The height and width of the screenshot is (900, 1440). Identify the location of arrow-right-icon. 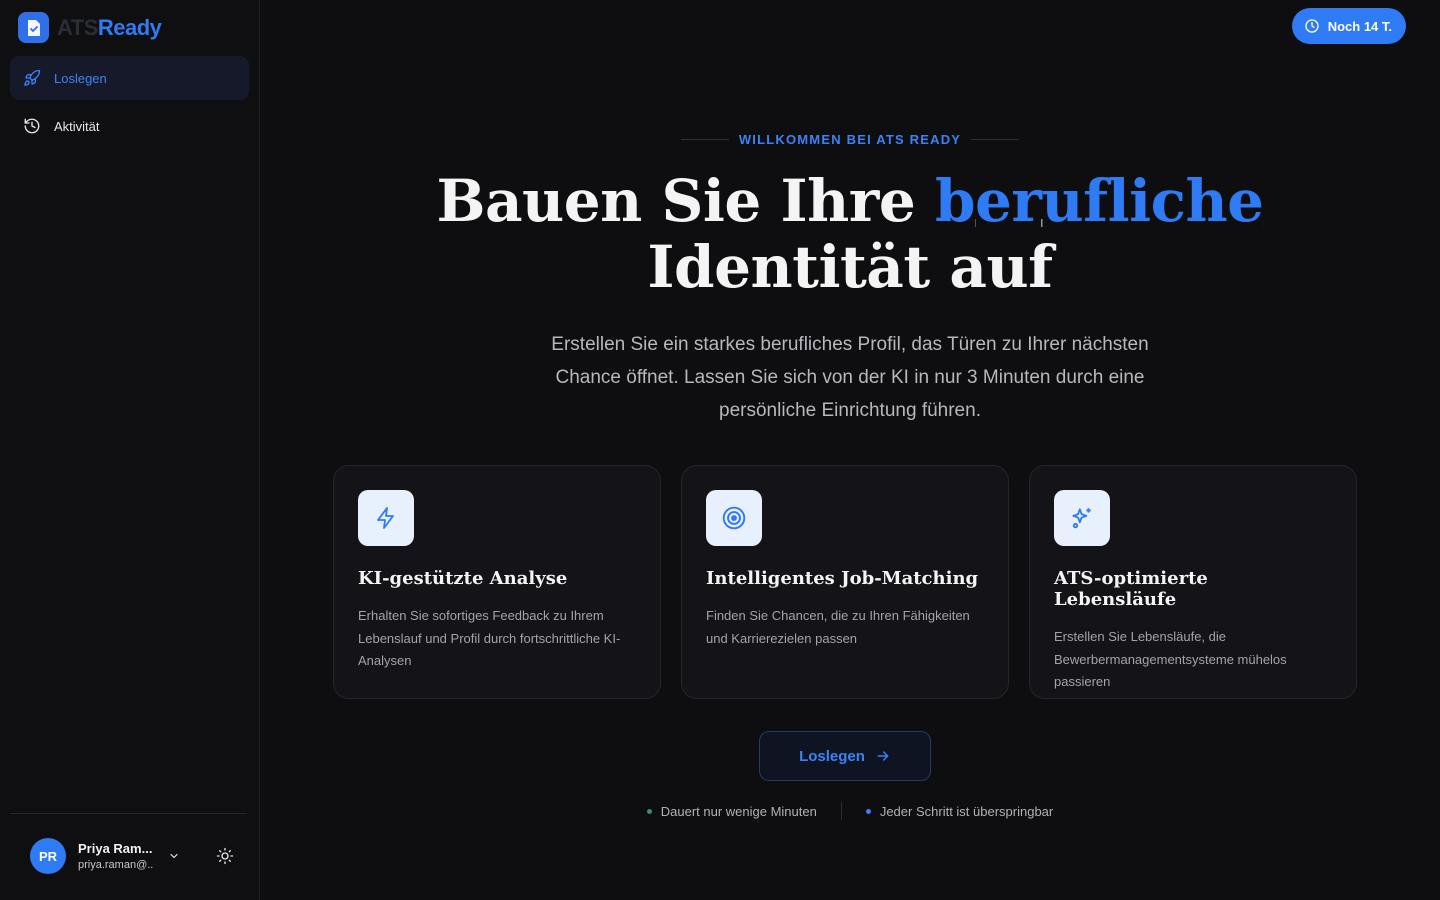
(883, 756).